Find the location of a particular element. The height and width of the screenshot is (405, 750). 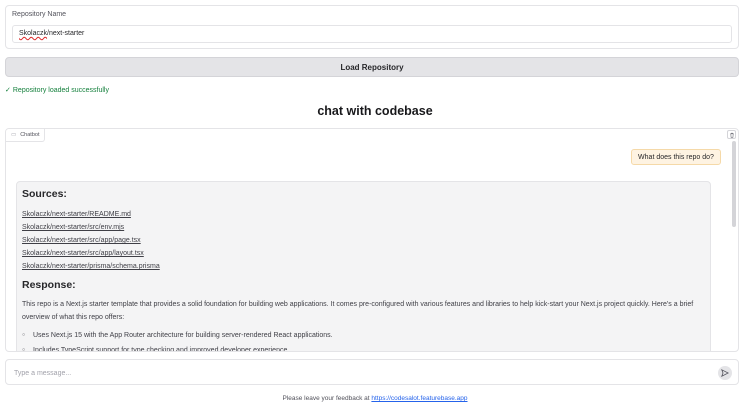

chat-scrollbar is located at coordinates (734, 184).